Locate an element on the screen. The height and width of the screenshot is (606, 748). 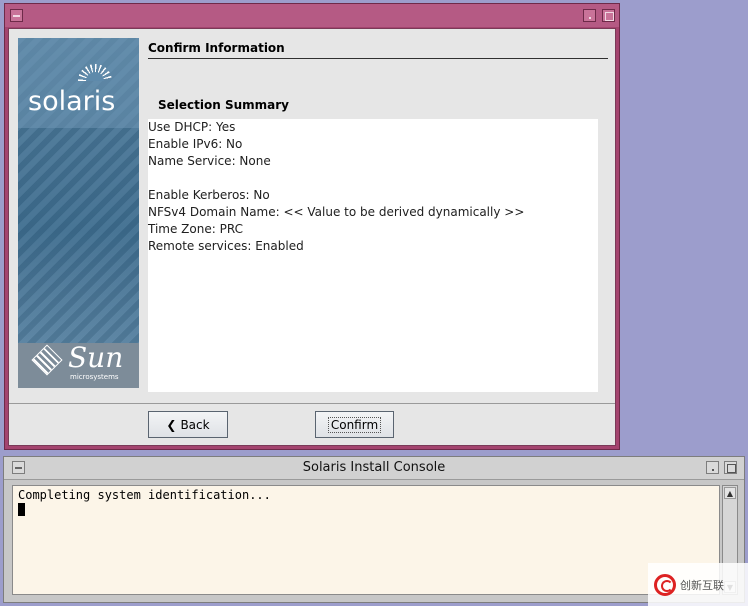
sun-logo-text: Sun is located at coordinates (96, 357).